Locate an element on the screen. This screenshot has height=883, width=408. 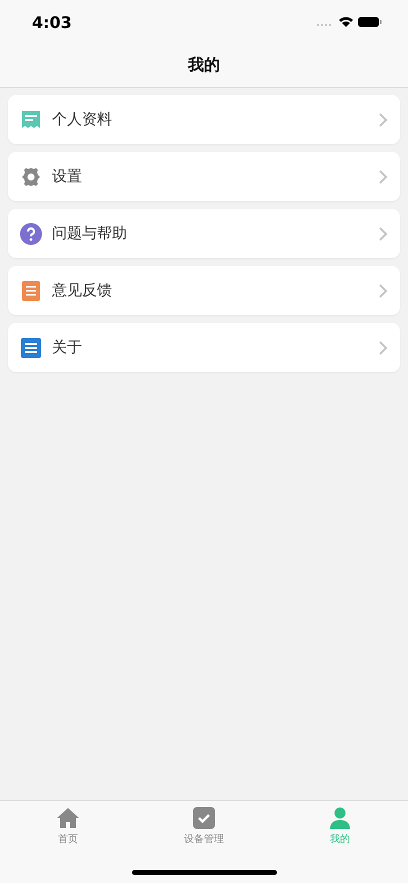
menu-item: 个人资料 is located at coordinates (204, 119).